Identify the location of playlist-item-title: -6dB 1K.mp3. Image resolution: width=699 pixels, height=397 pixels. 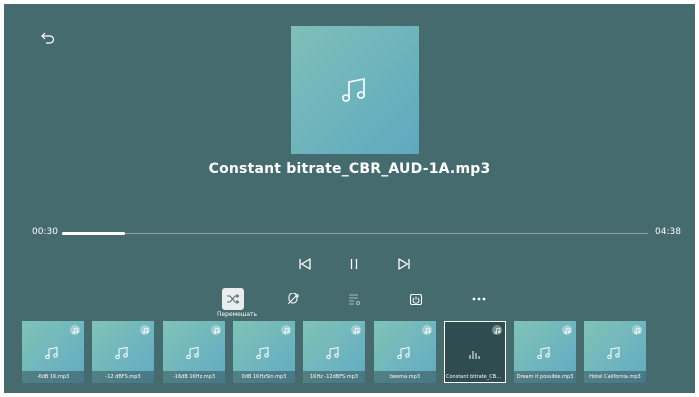
(53, 377).